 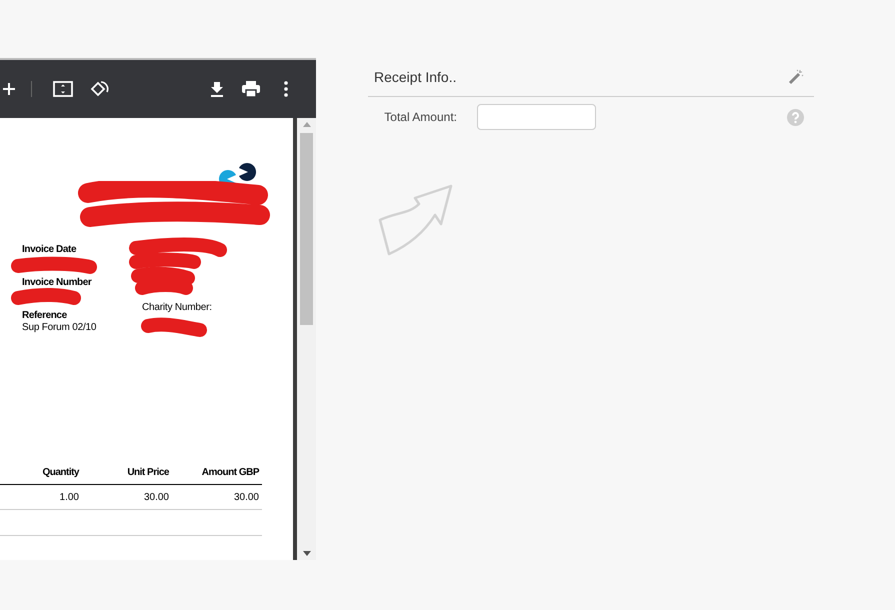 I want to click on panel-title: Receipt Info.., so click(x=415, y=77).